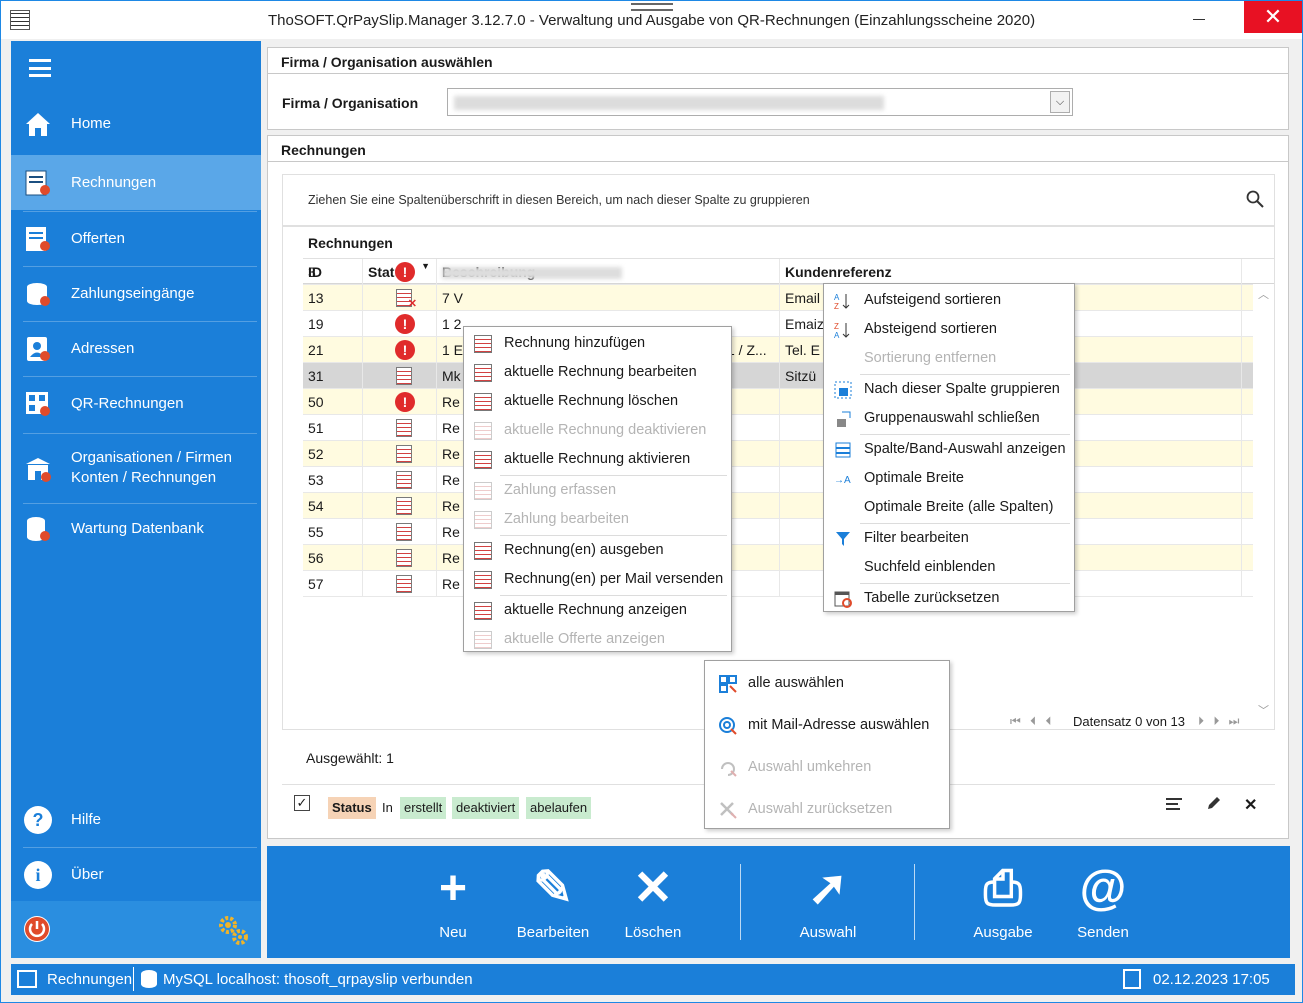 The height and width of the screenshot is (1003, 1303). Describe the element at coordinates (136, 293) in the screenshot. I see `sidebar-item-zahlungseingaenge: Zahlungseingänge` at that location.